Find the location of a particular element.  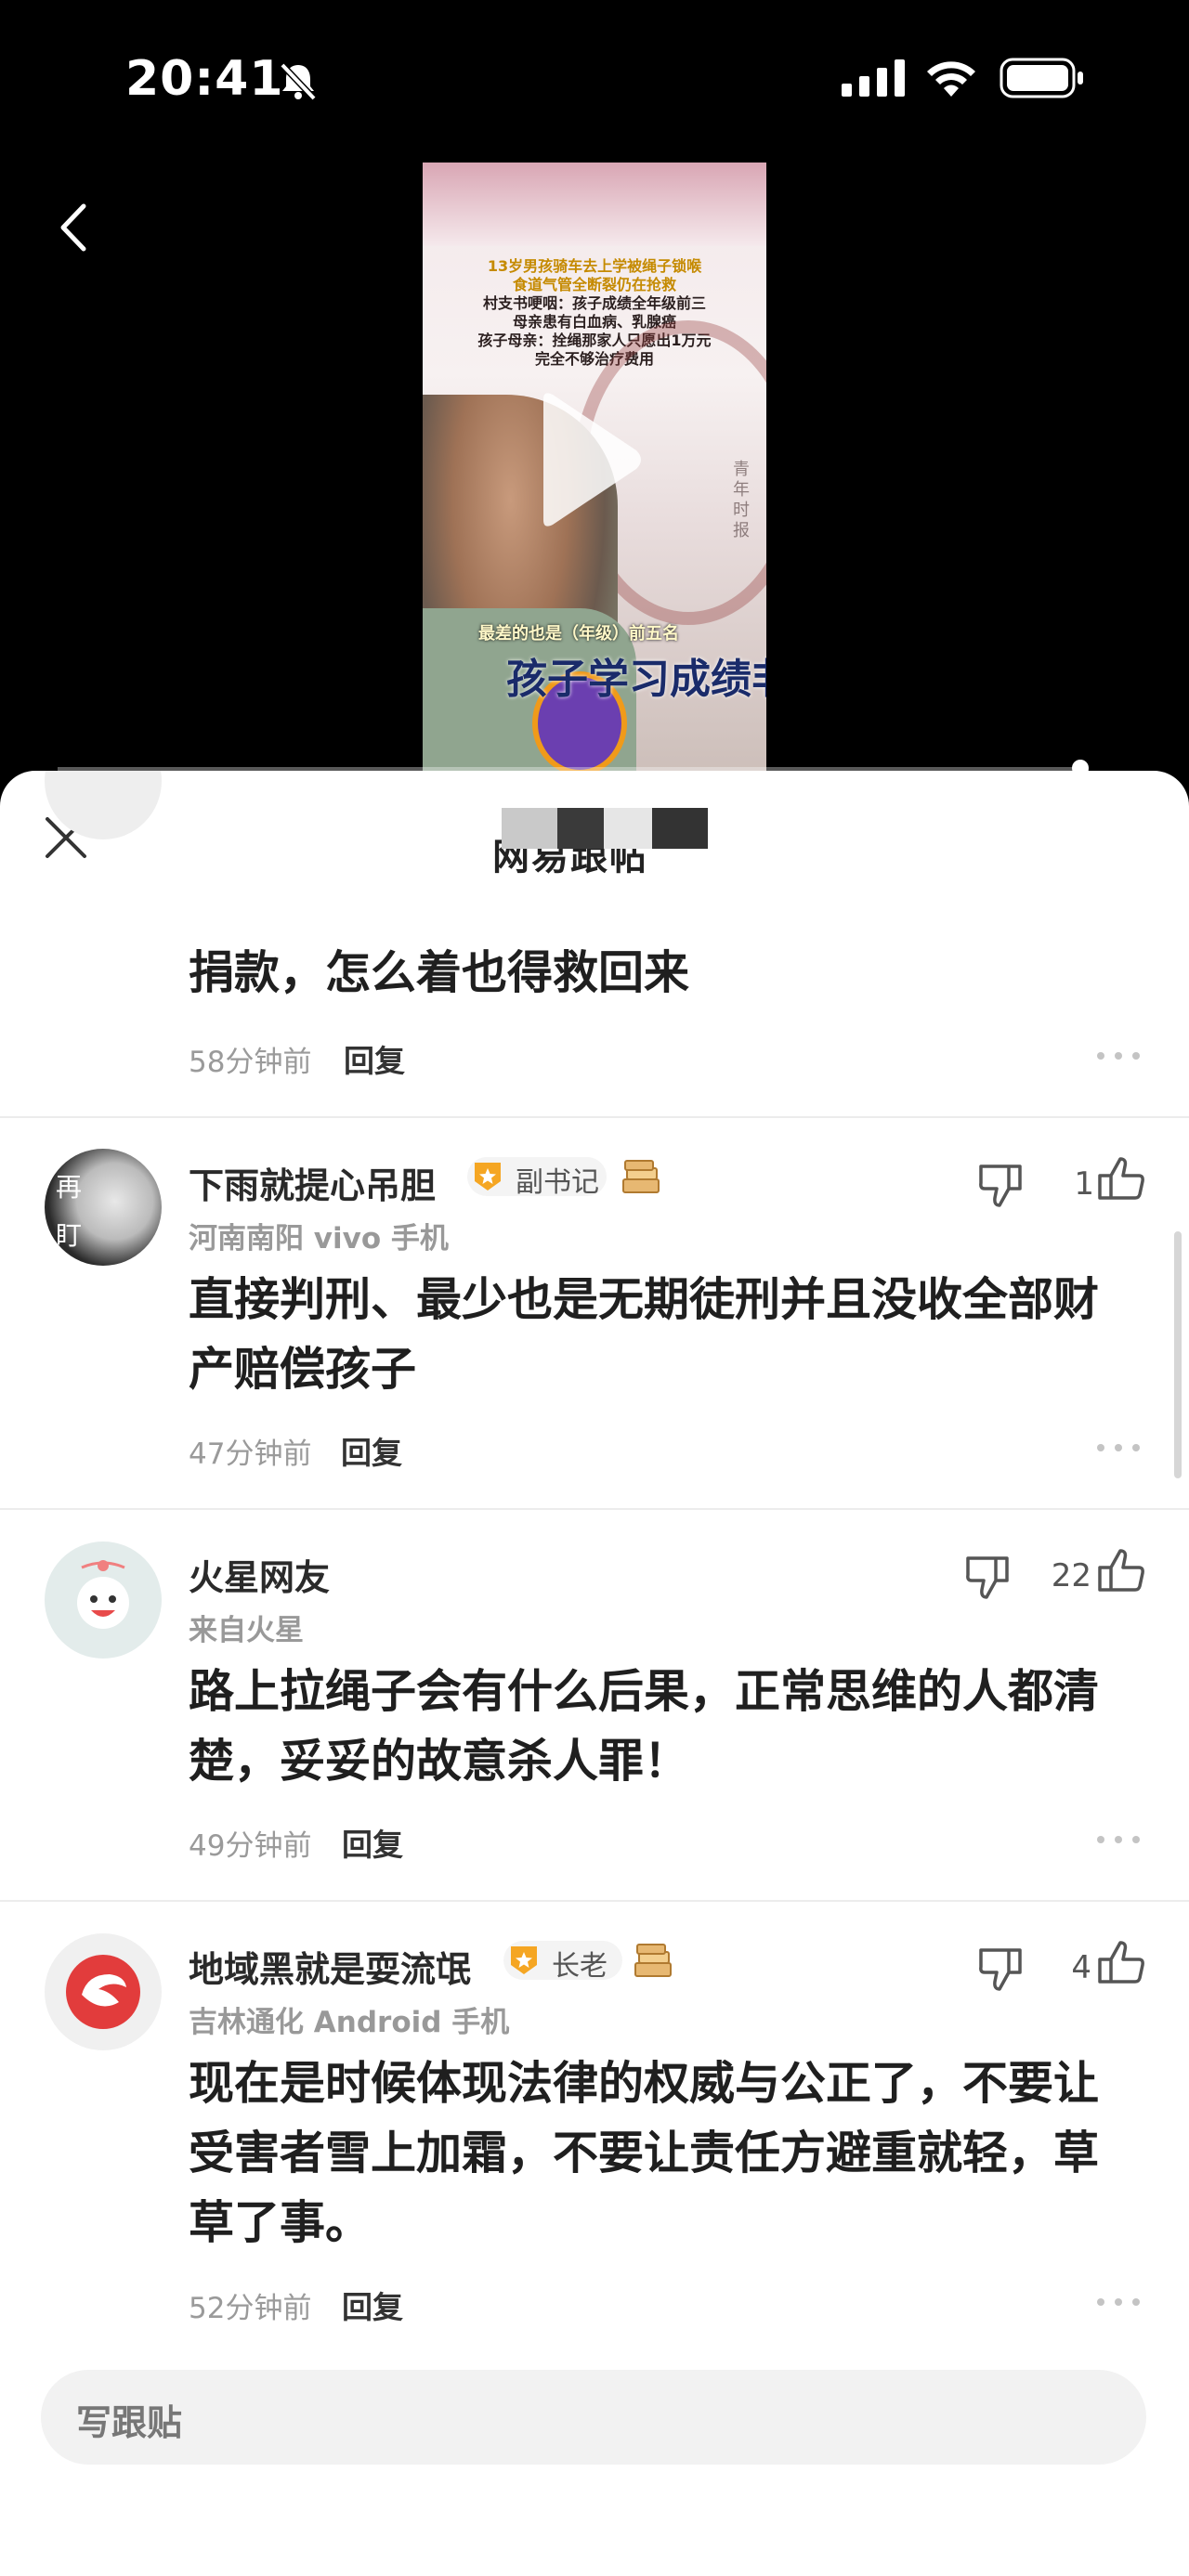

rank-badge: 副书记 is located at coordinates (537, 1178).